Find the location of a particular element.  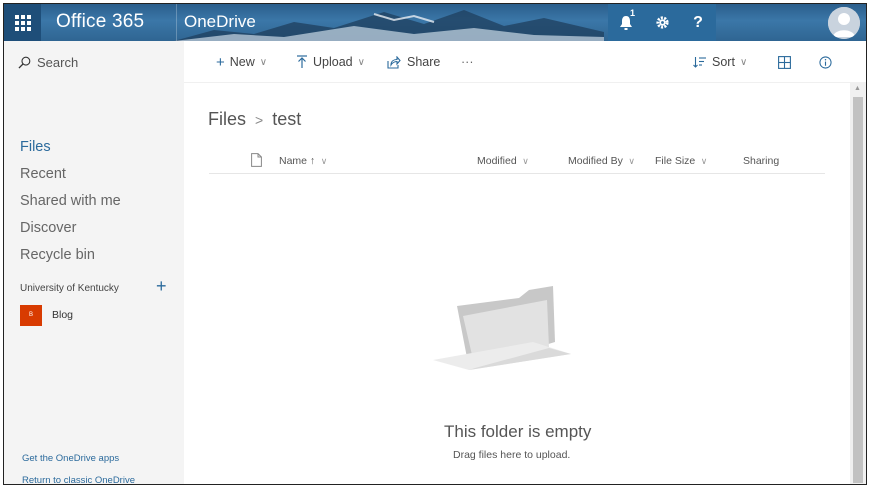

add-site-button: + is located at coordinates (161, 286).